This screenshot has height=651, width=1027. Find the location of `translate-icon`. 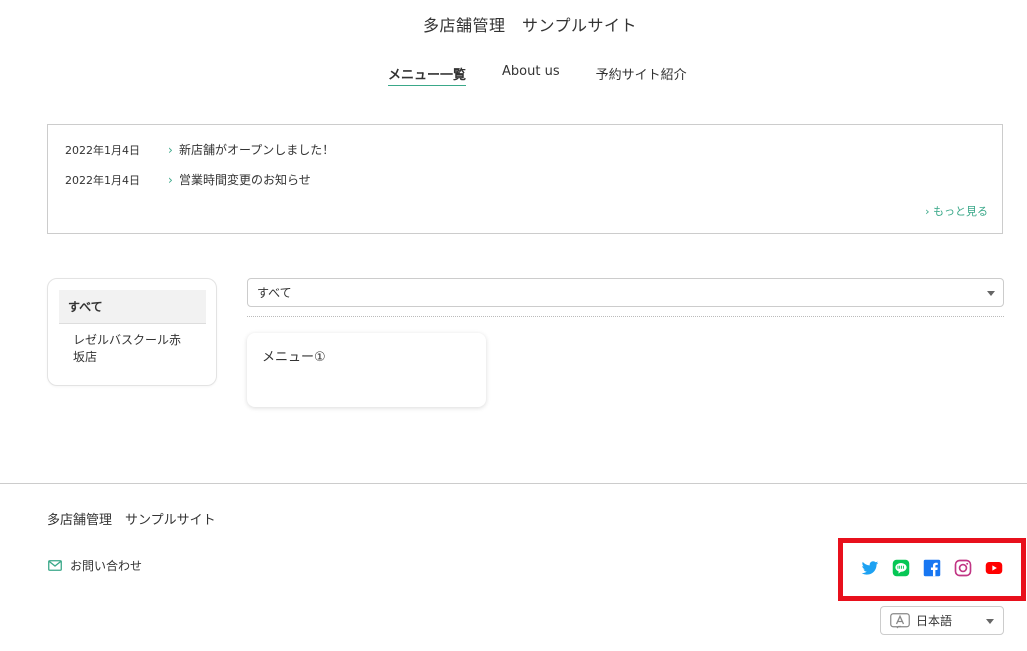

translate-icon is located at coordinates (900, 620).